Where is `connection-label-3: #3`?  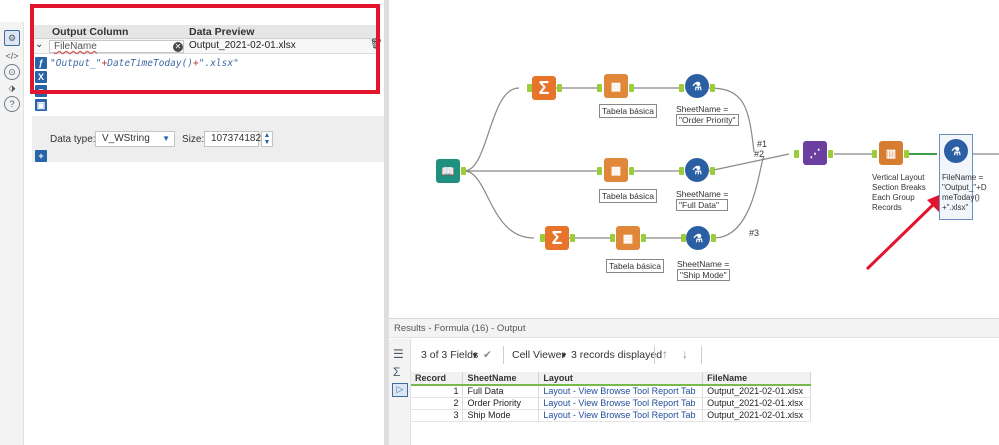
connection-label-3: #3 is located at coordinates (754, 233).